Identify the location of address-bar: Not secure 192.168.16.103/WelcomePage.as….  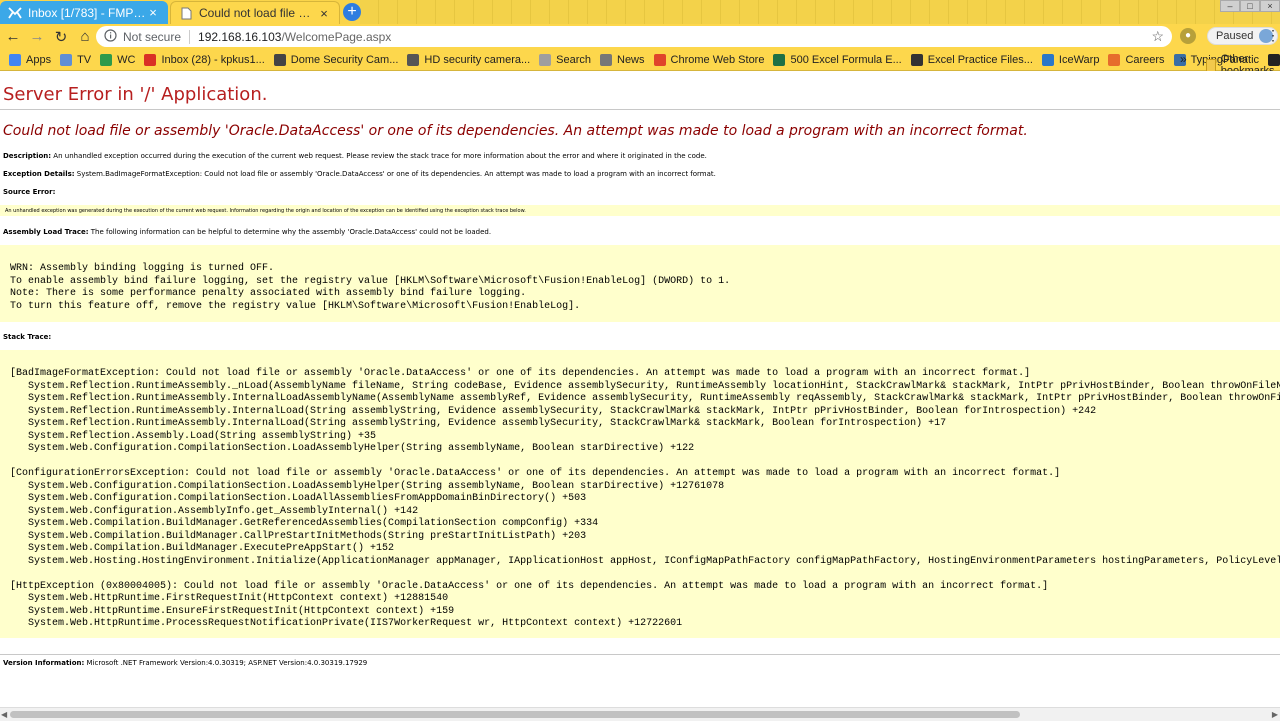
(634, 36).